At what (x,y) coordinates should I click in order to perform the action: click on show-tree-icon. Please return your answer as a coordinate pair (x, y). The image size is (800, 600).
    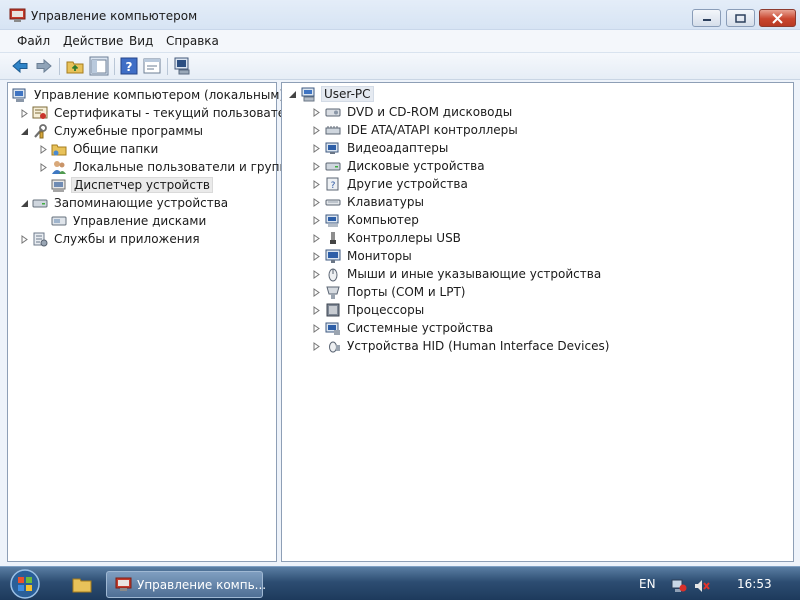
    Looking at the image, I should click on (99, 66).